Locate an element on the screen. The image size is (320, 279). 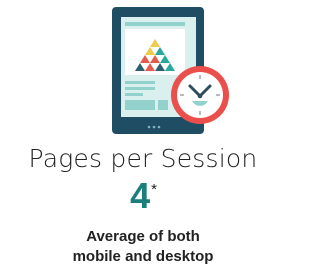
metric-caption: Average of both mobile and desktop is located at coordinates (143, 247).